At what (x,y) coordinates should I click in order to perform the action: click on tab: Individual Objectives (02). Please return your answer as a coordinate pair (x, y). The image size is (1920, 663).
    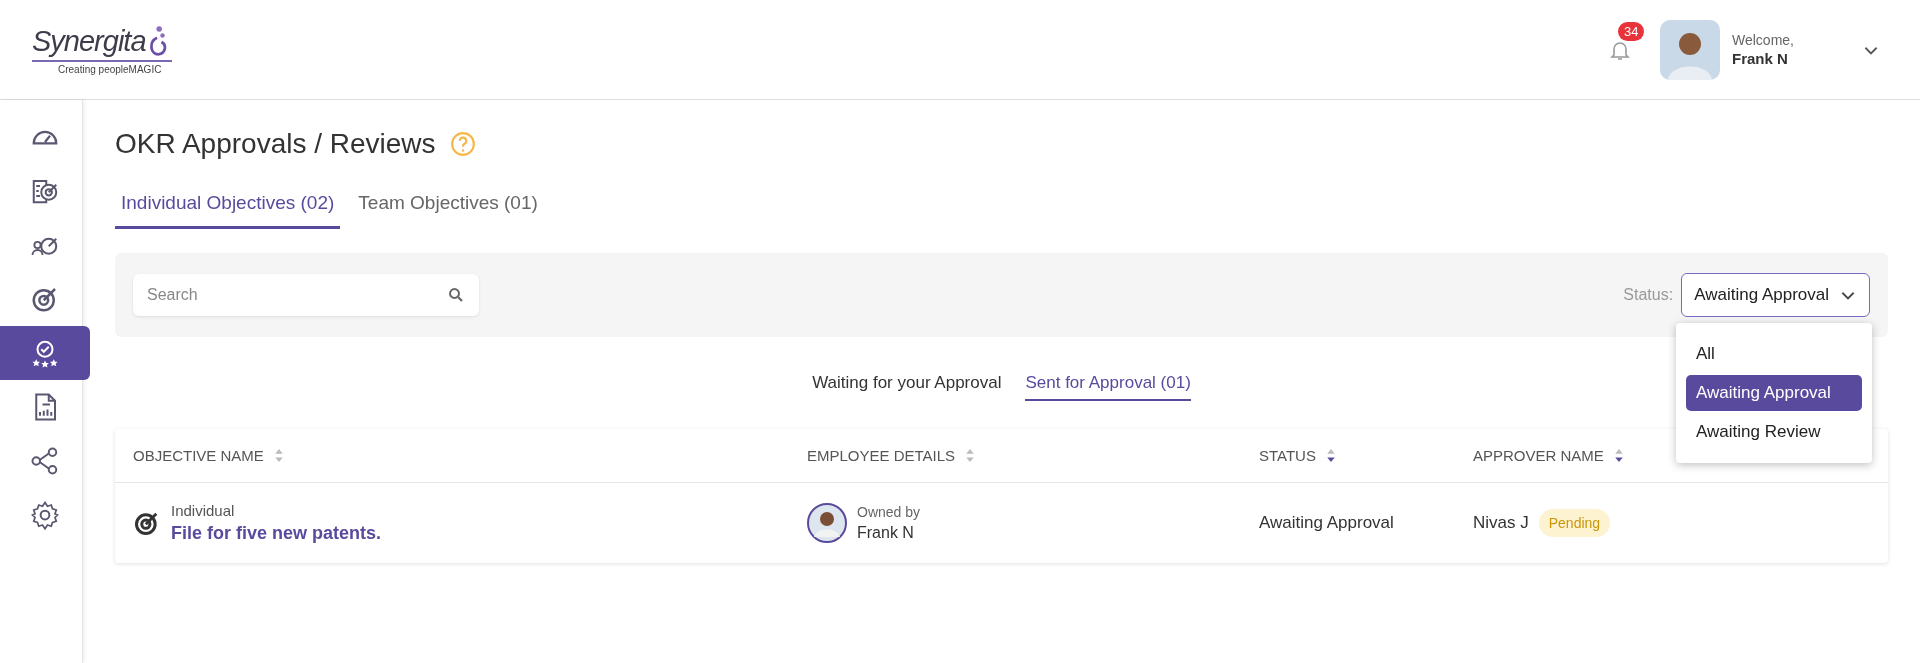
    Looking at the image, I should click on (228, 206).